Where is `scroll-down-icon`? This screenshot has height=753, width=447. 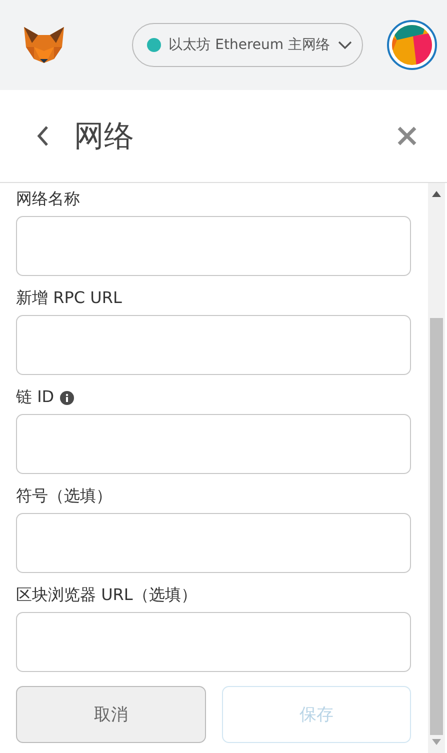 scroll-down-icon is located at coordinates (436, 742).